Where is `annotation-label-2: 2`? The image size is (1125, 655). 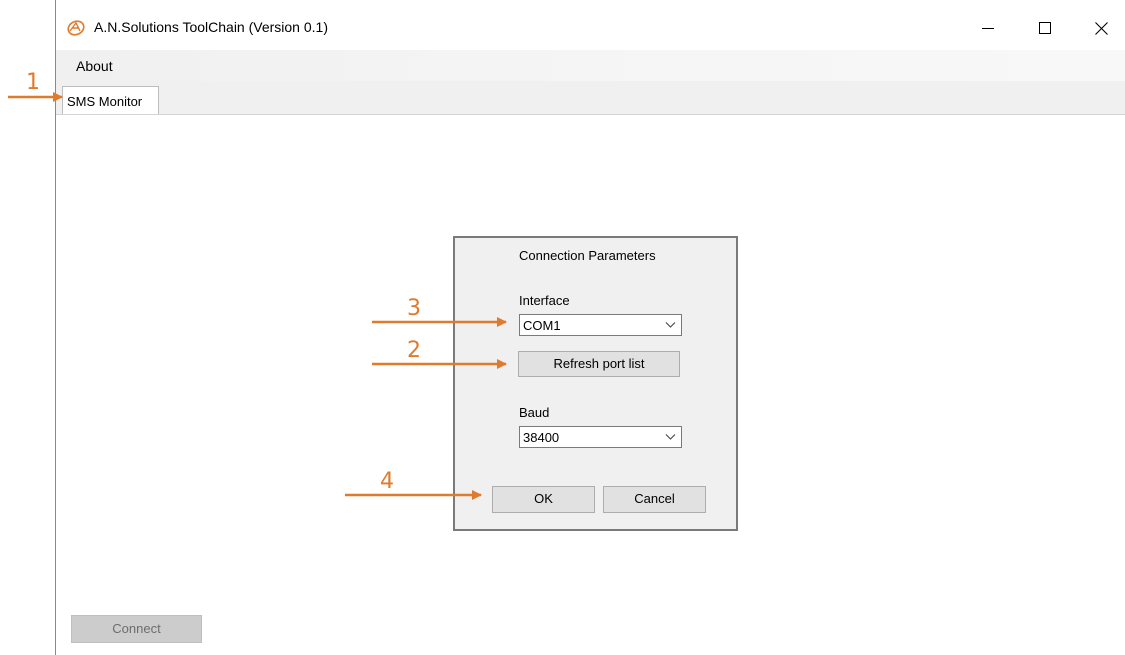
annotation-label-2: 2 is located at coordinates (414, 350).